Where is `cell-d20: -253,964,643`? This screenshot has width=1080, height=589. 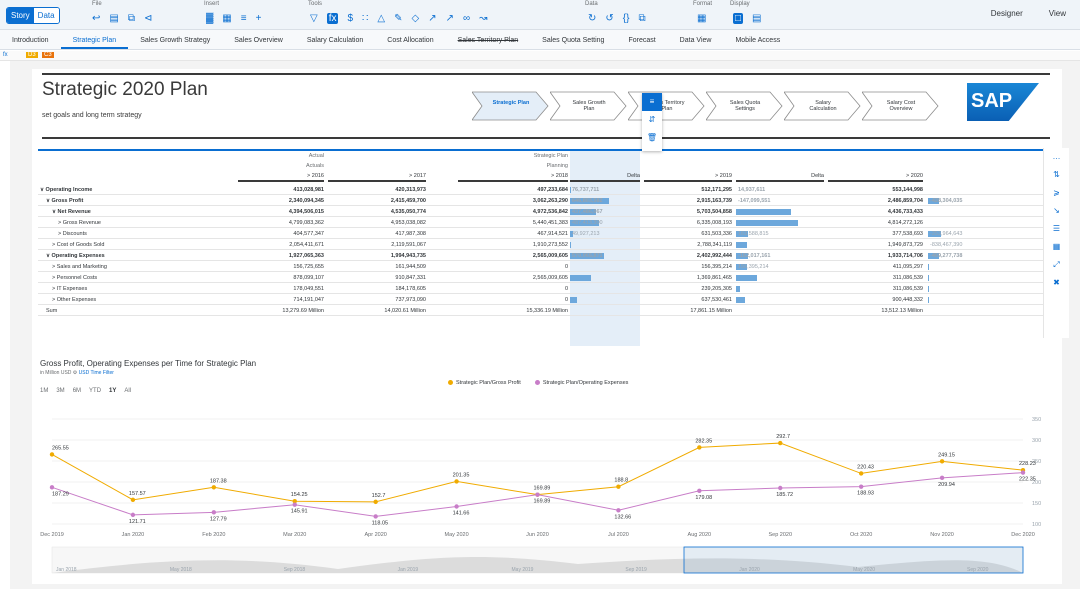
cell-d20: -253,964,643 is located at coordinates (958, 234).